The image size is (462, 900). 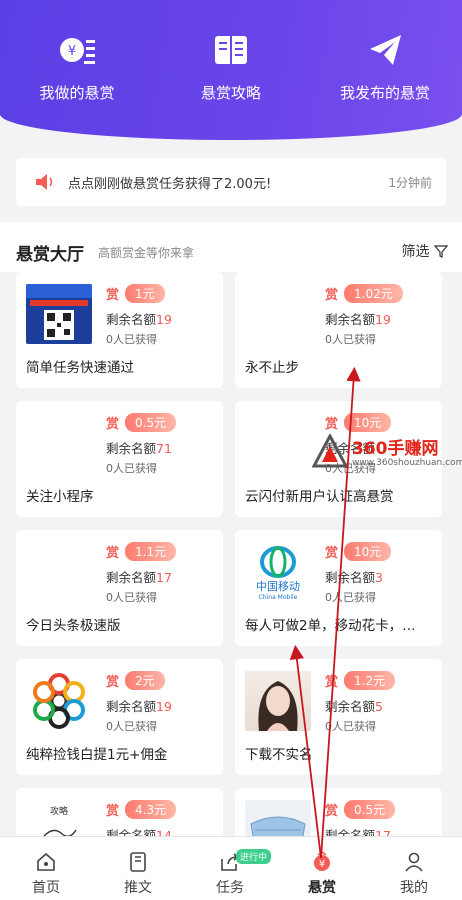 What do you see at coordinates (364, 293) in the screenshot?
I see `reward-amount: 赏 1.02元` at bounding box center [364, 293].